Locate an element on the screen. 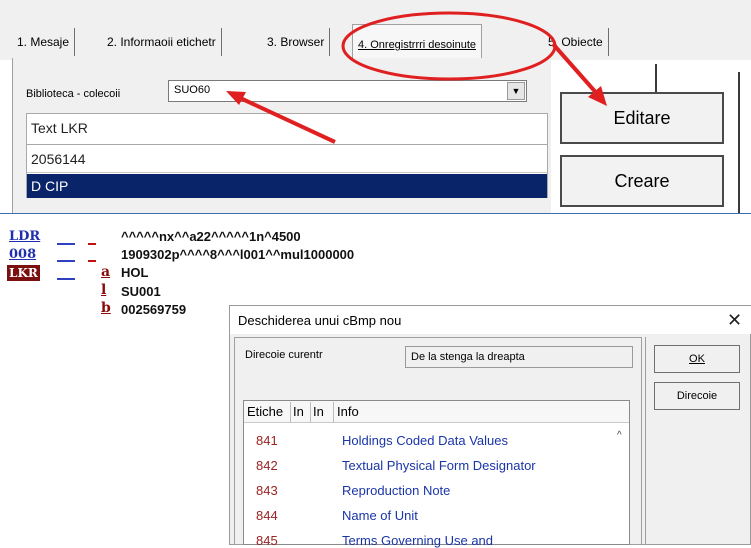  chevron-down-icon: ▼ is located at coordinates (516, 91).